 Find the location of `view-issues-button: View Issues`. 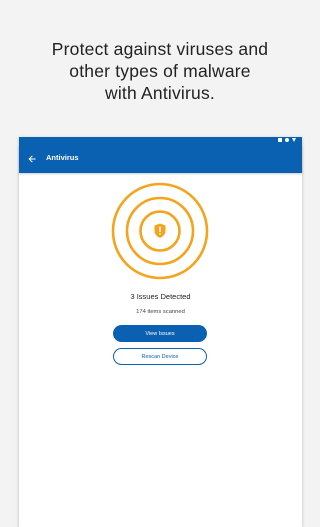

view-issues-button: View Issues is located at coordinates (160, 333).